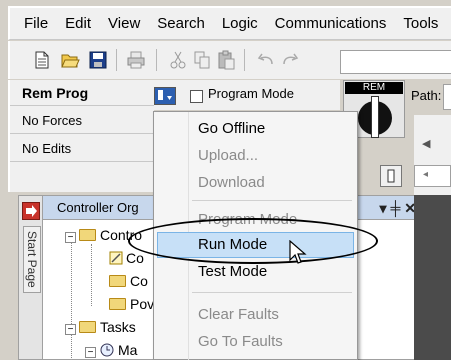 This screenshot has width=451, height=360. What do you see at coordinates (420, 23) in the screenshot?
I see `menu-tools: Tools` at bounding box center [420, 23].